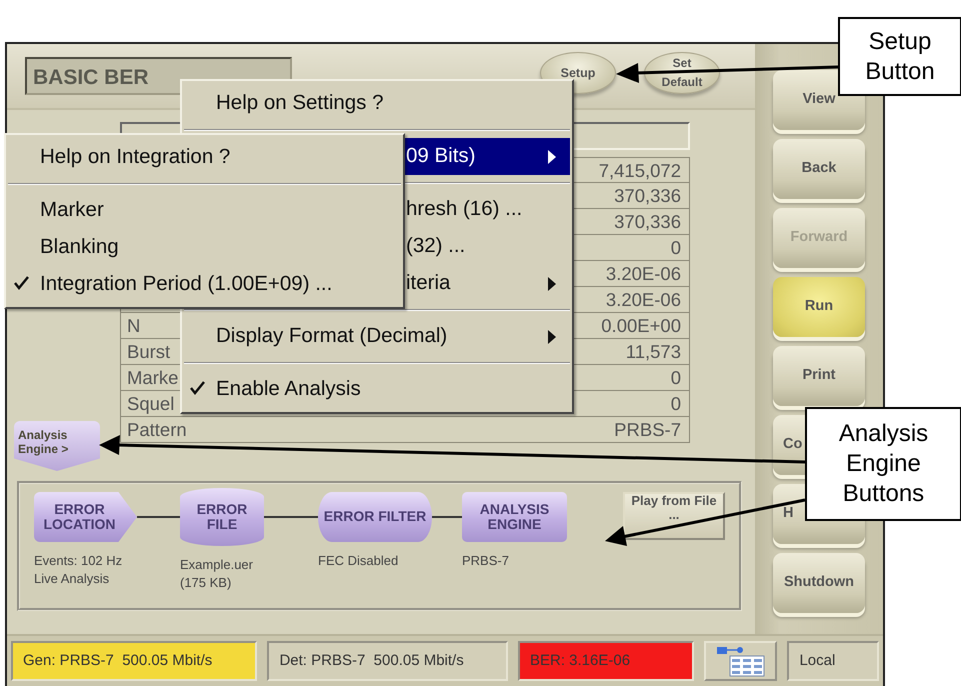  I want to click on row-label: Pattern, so click(157, 429).